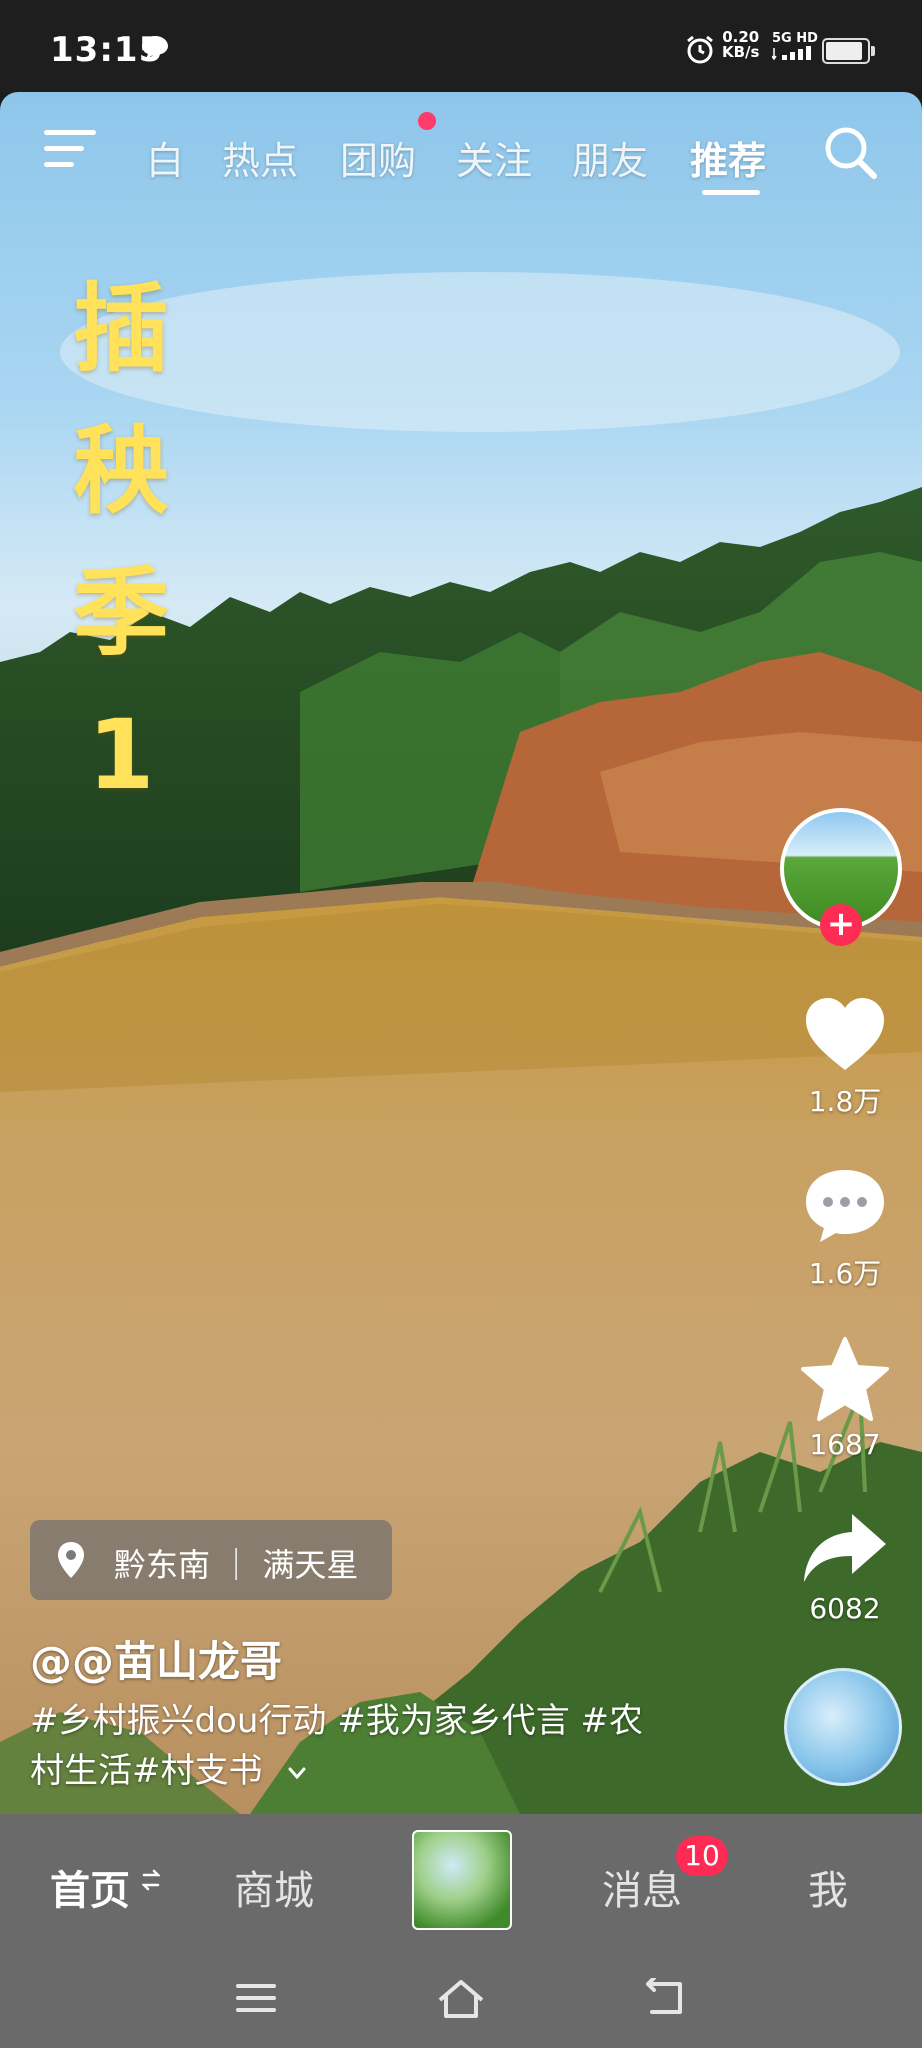 The image size is (922, 2048). I want to click on location-tag: 黔东南 ｜ 满天星, so click(211, 1560).